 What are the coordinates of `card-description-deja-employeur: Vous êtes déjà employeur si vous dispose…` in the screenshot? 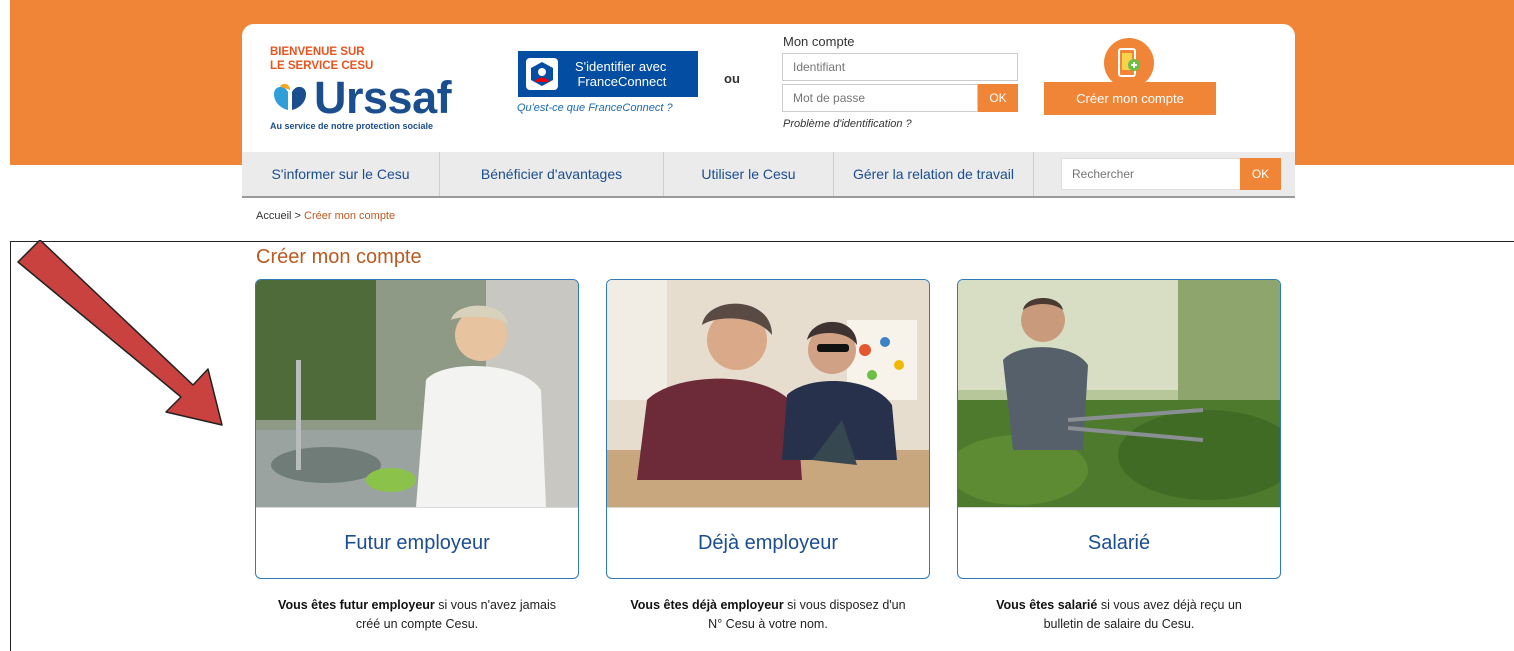 It's located at (768, 615).